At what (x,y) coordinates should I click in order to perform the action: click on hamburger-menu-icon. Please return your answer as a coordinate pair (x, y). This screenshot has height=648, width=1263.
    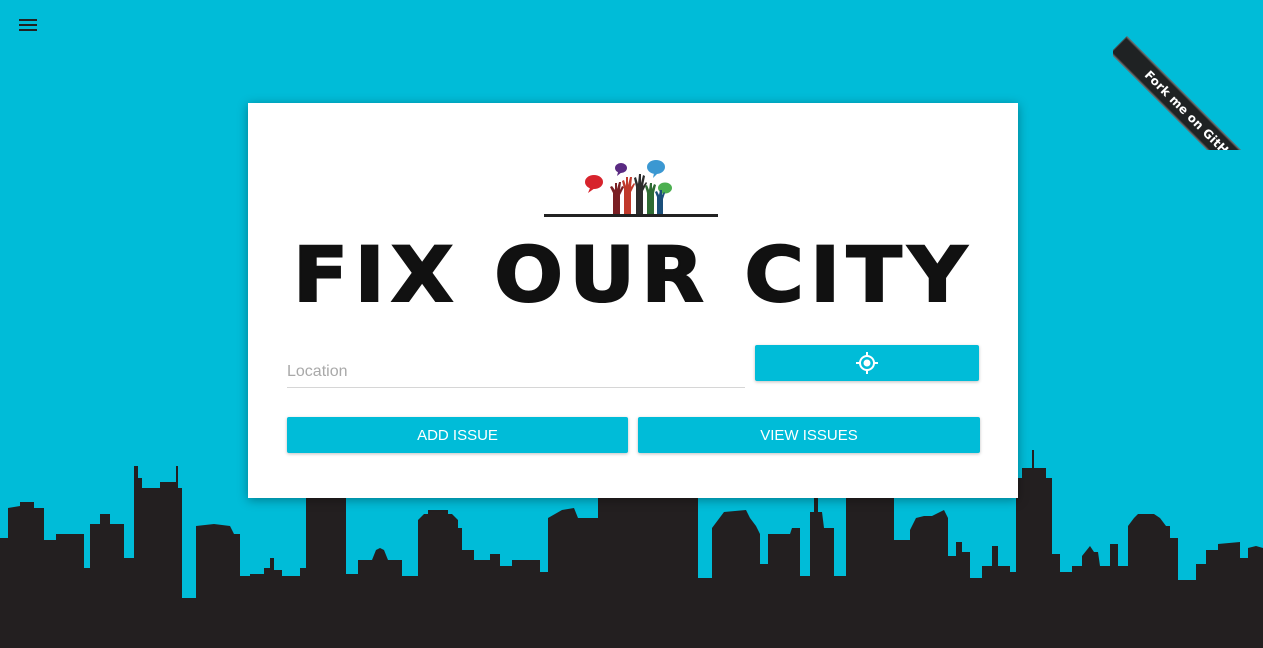
    Looking at the image, I should click on (28, 25).